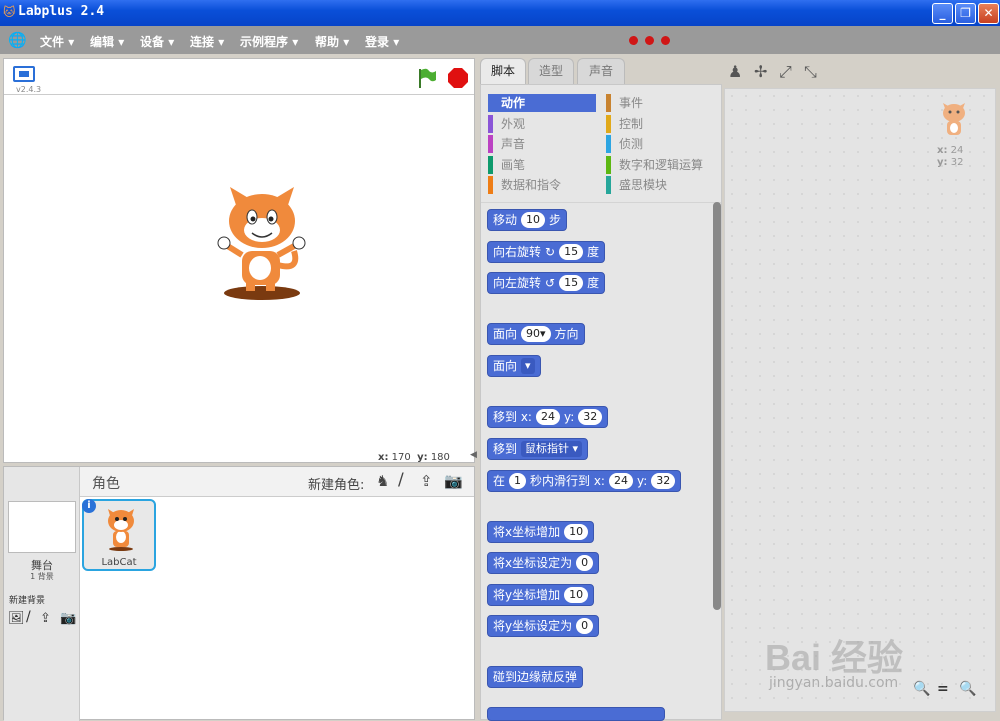 This screenshot has height=721, width=1000. What do you see at coordinates (810, 72) in the screenshot?
I see `shrink-tool-icon: ⤡` at bounding box center [810, 72].